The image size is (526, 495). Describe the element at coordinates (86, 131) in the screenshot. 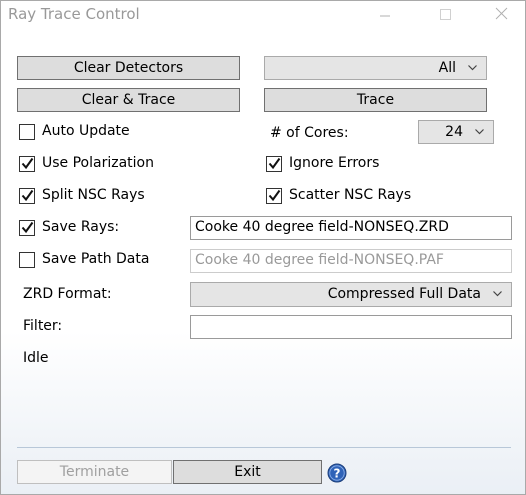

I see `auto-update-label: Auto Update` at that location.